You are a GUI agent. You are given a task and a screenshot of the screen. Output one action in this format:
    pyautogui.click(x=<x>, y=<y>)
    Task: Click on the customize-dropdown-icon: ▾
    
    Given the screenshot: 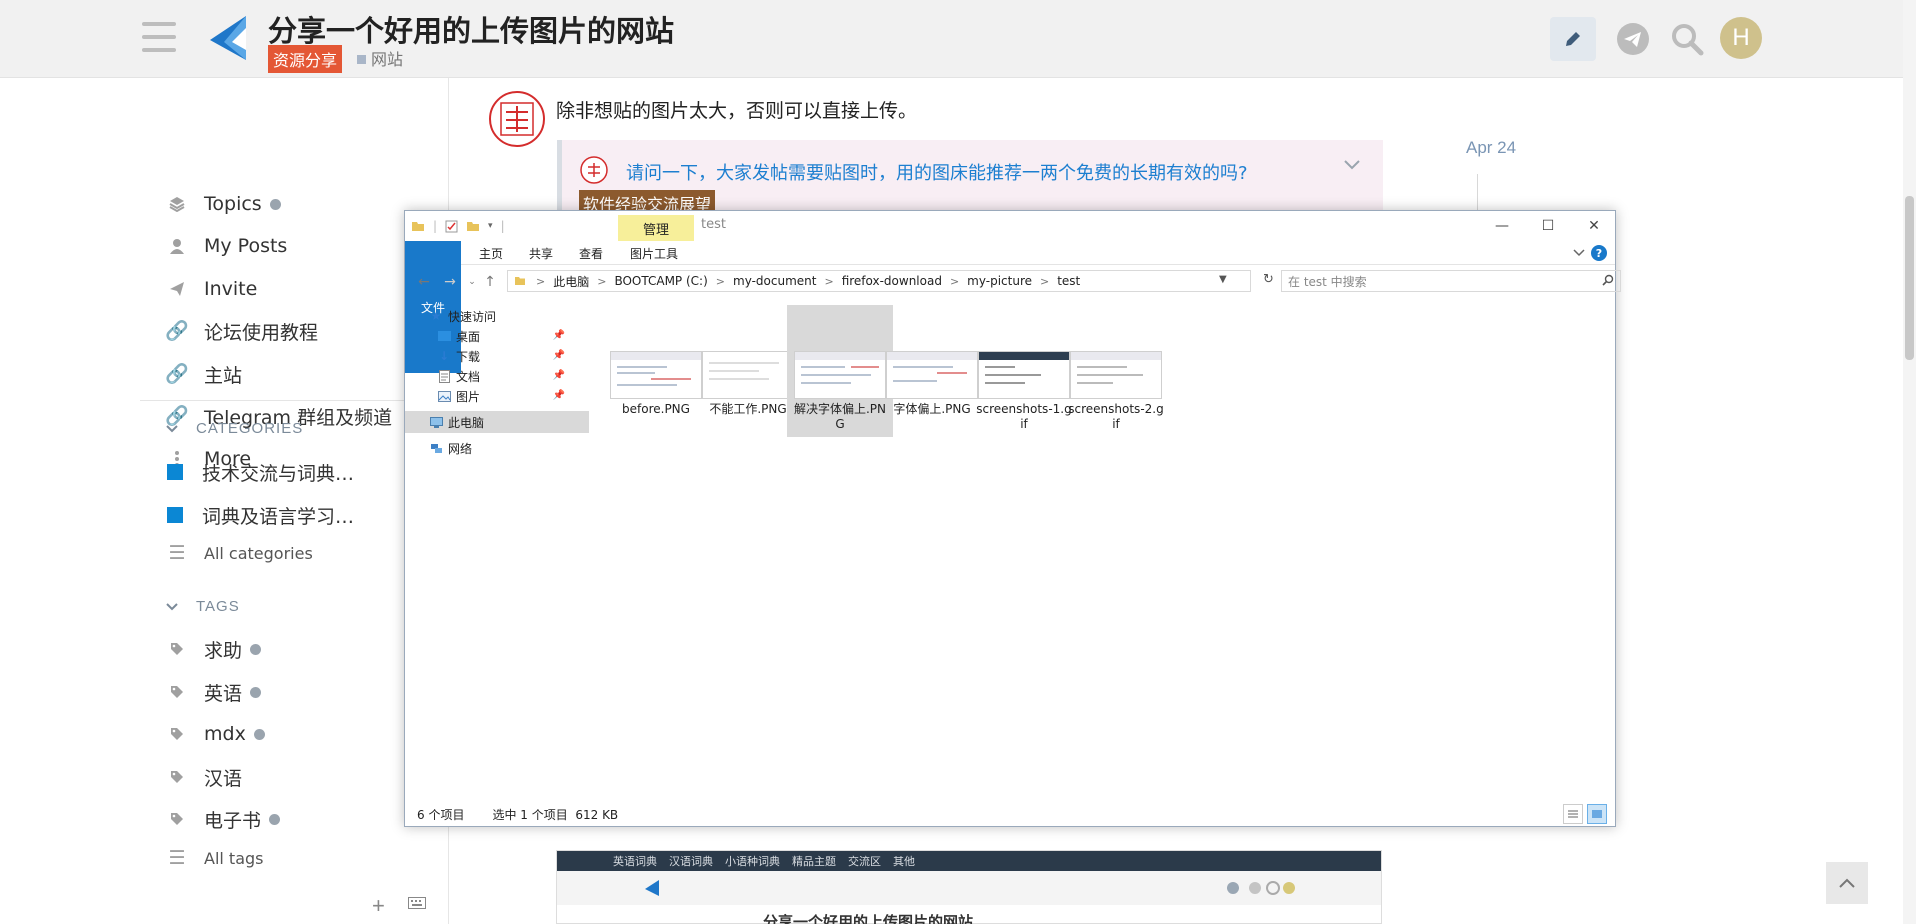 What is the action you would take?
    pyautogui.click(x=490, y=226)
    